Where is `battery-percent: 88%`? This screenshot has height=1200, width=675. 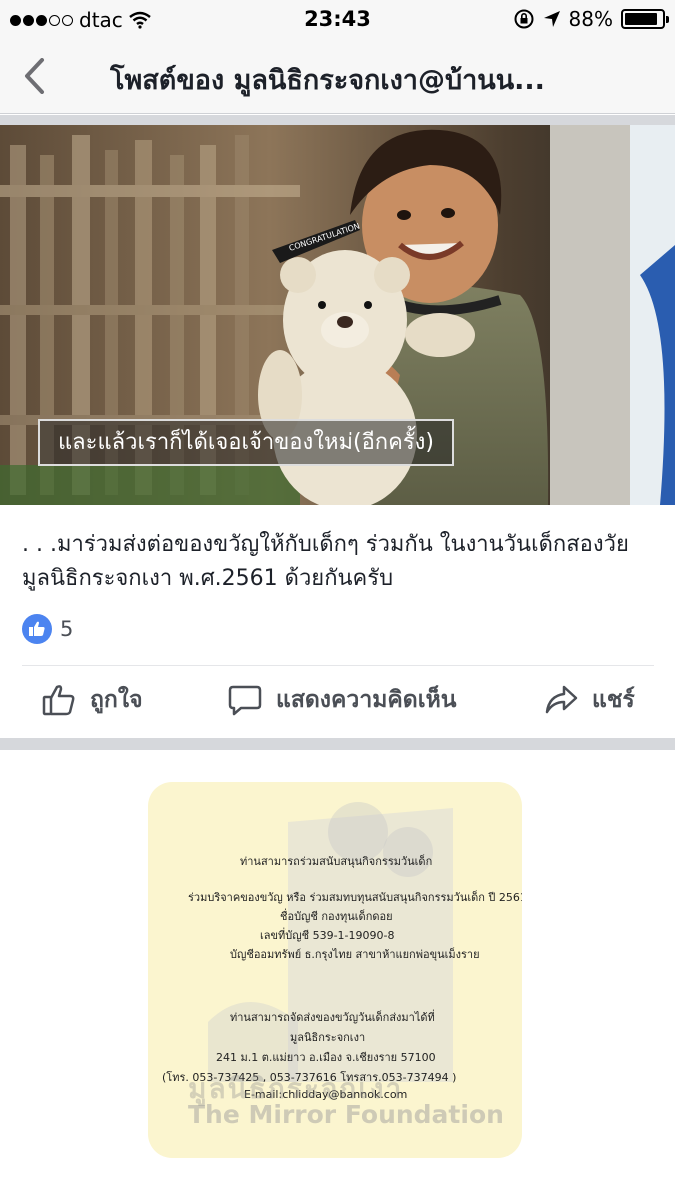
battery-percent: 88% is located at coordinates (590, 19).